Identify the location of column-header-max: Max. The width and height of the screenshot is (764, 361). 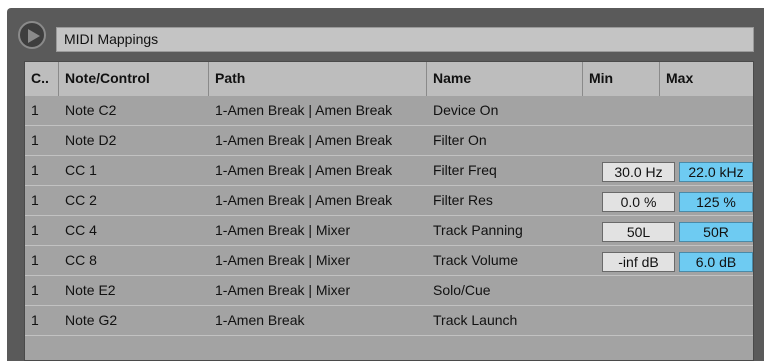
(706, 79).